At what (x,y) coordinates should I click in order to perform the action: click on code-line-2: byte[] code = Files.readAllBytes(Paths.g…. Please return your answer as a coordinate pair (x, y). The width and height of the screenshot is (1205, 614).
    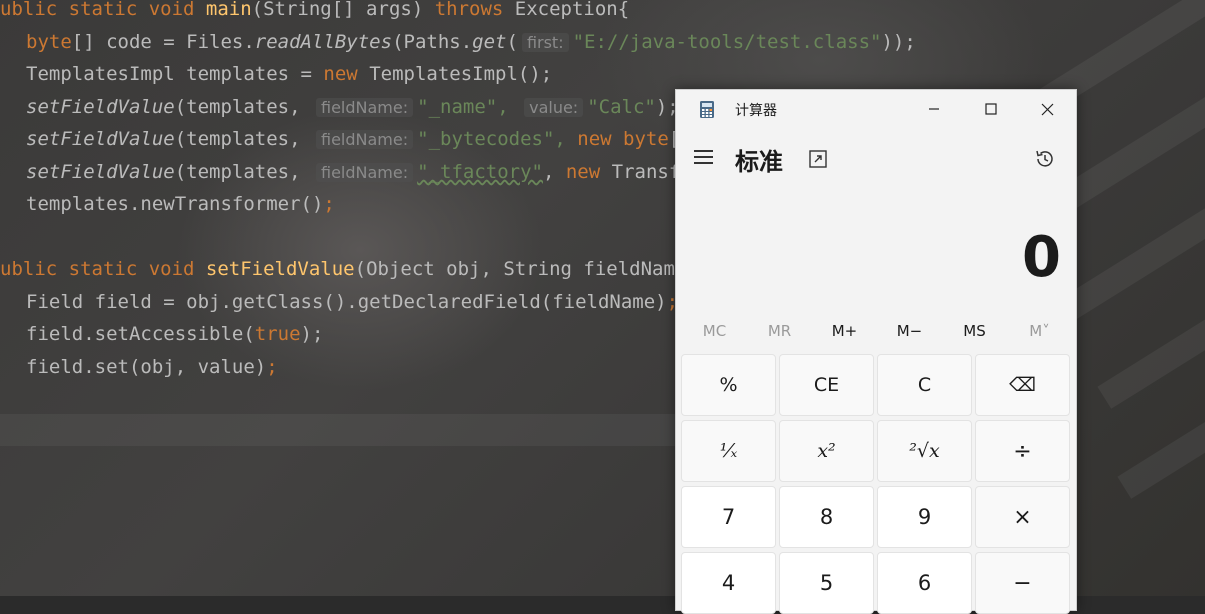
    Looking at the image, I should click on (471, 42).